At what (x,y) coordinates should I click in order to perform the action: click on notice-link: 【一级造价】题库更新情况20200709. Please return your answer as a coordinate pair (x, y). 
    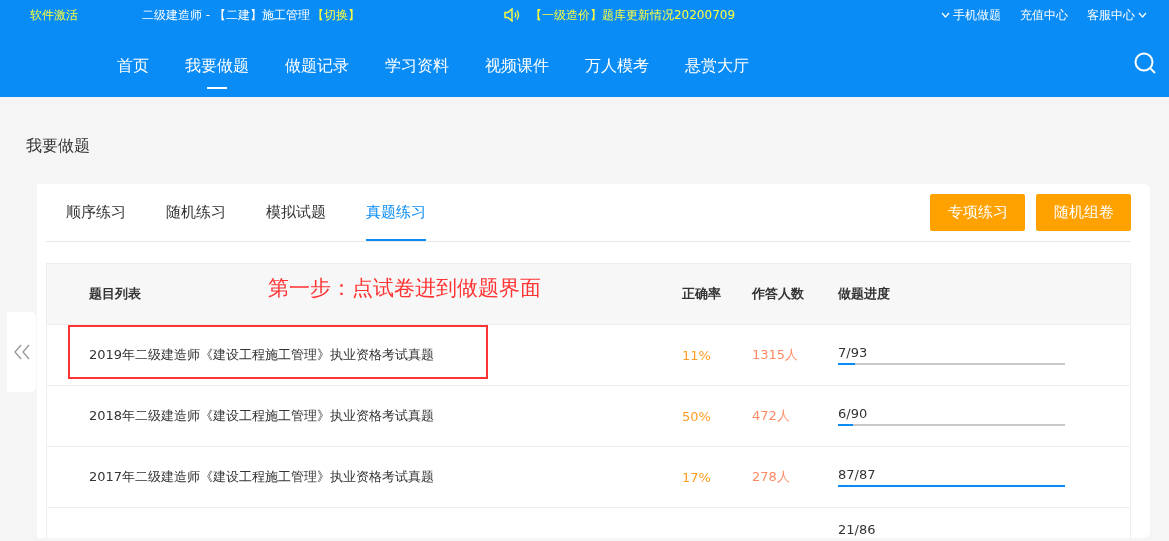
    Looking at the image, I should click on (632, 15).